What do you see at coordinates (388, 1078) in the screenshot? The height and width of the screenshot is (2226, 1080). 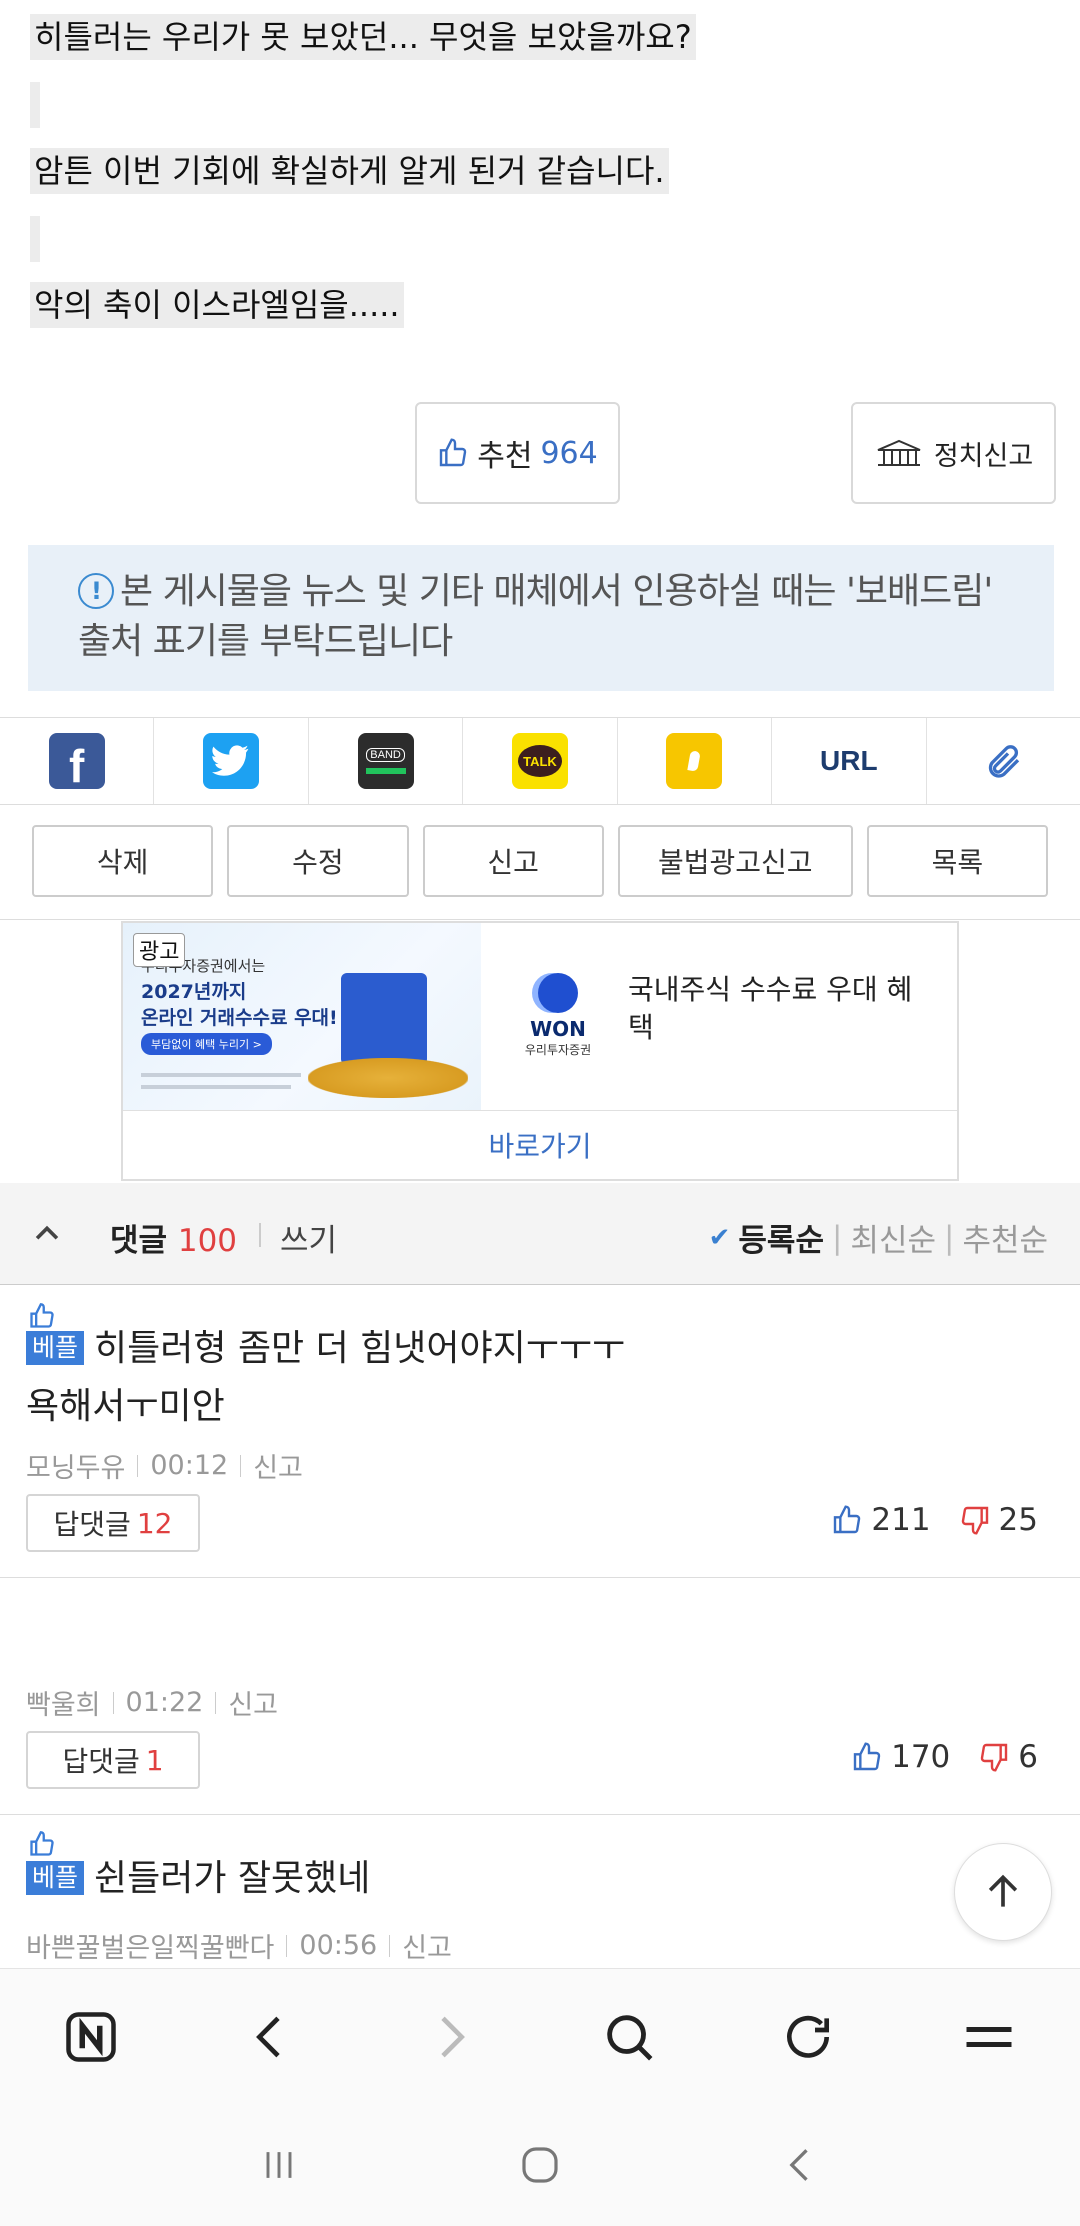 I see `coins-graphic` at bounding box center [388, 1078].